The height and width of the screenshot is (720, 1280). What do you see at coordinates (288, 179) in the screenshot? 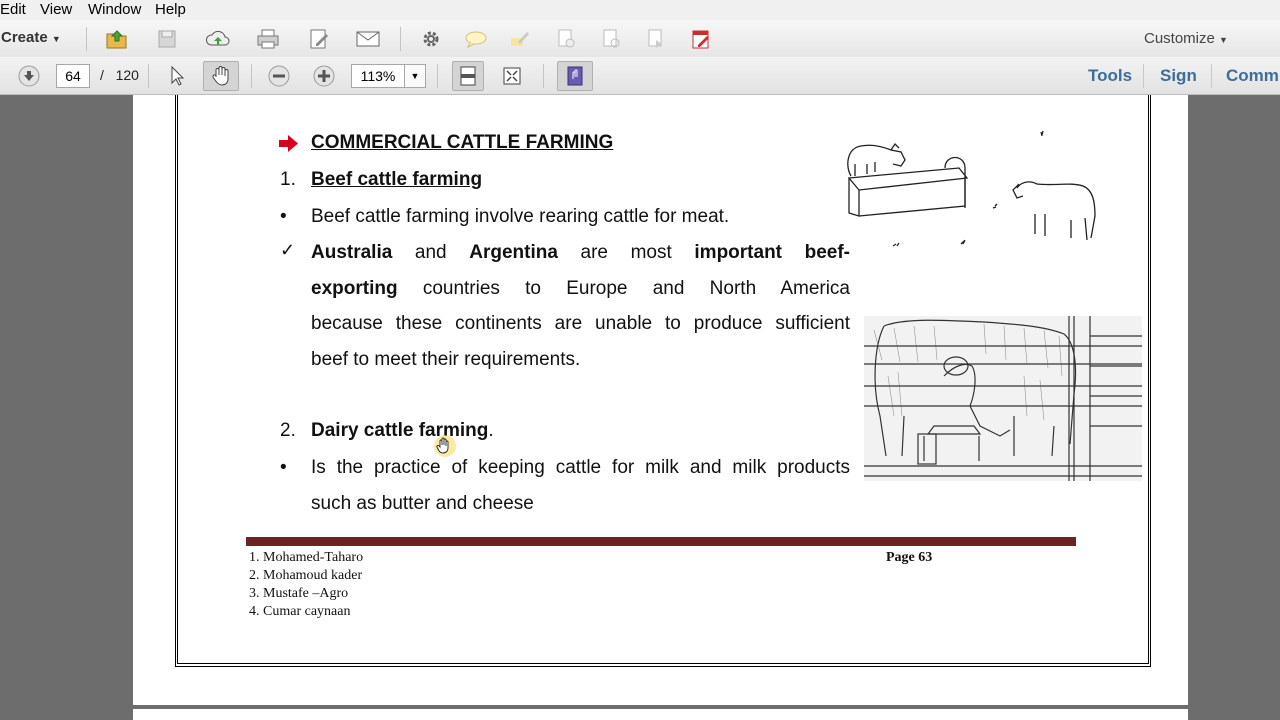
I see `item-number-1: 1.` at bounding box center [288, 179].